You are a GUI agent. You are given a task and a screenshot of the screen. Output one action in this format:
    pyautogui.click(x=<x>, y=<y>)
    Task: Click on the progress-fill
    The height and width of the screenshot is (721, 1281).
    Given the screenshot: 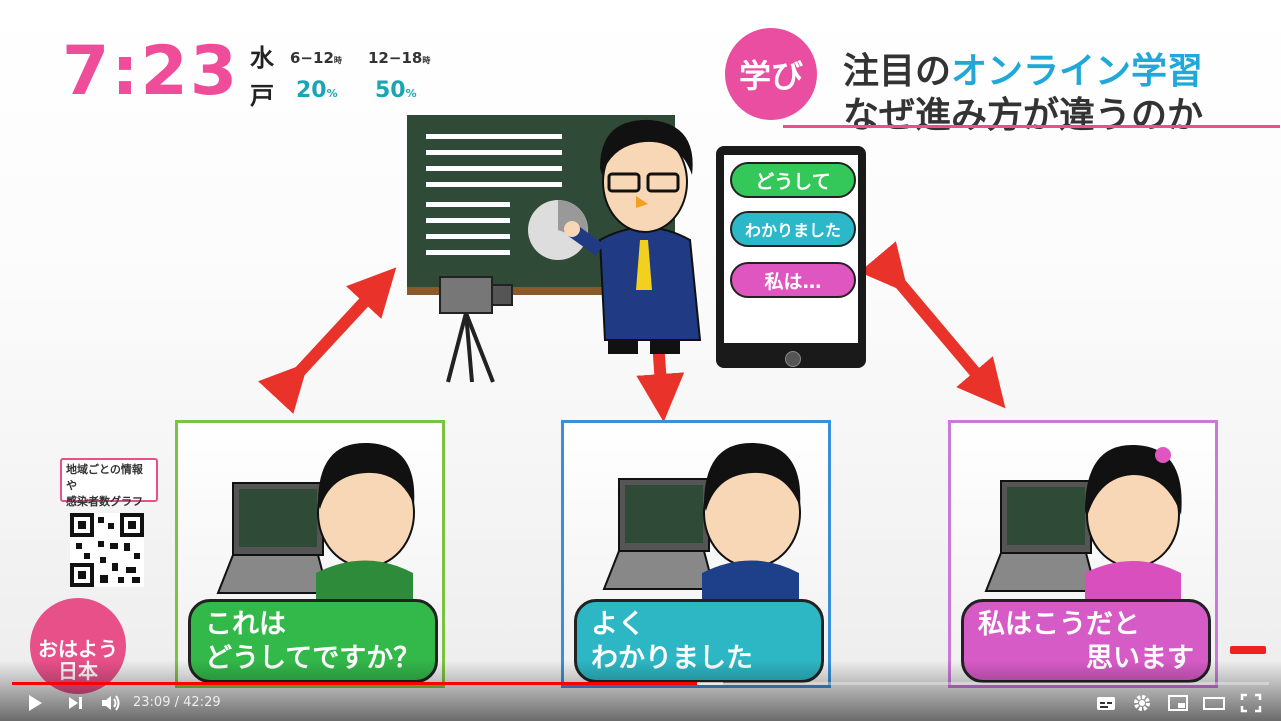 What is the action you would take?
    pyautogui.click(x=354, y=683)
    